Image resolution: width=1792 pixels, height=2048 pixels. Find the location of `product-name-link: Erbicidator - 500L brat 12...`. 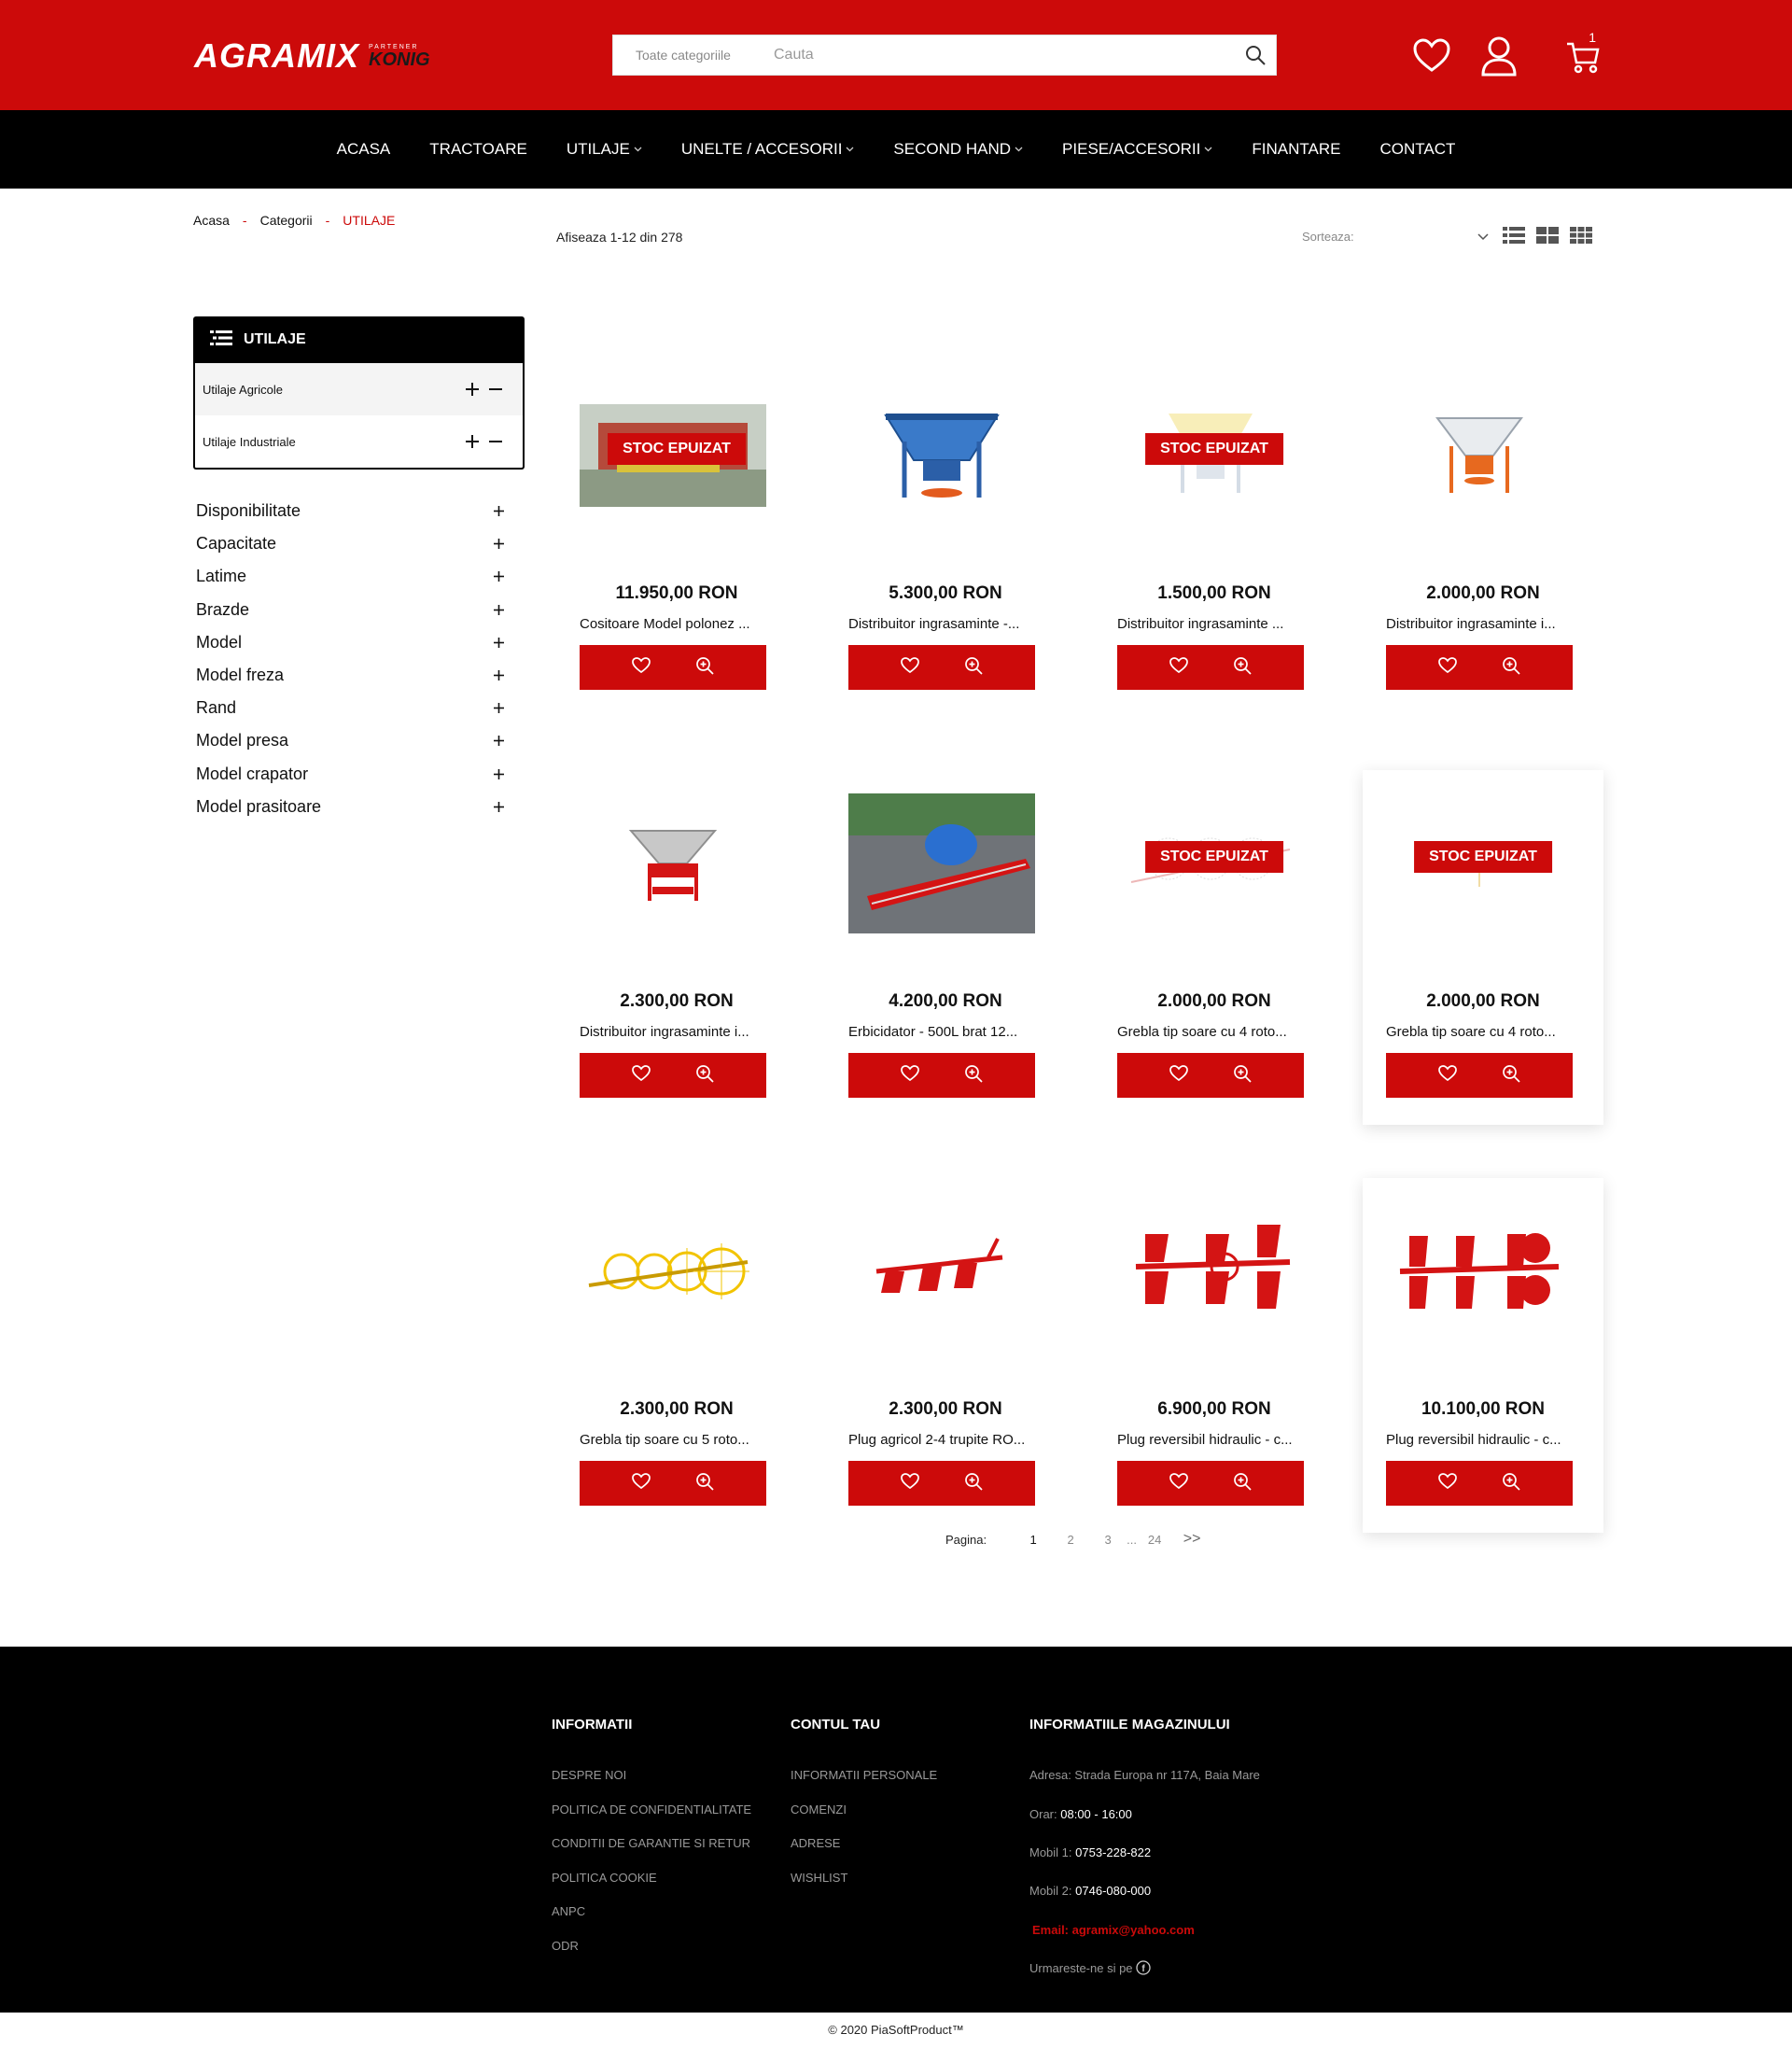

product-name-link: Erbicidator - 500L brat 12... is located at coordinates (941, 1032).